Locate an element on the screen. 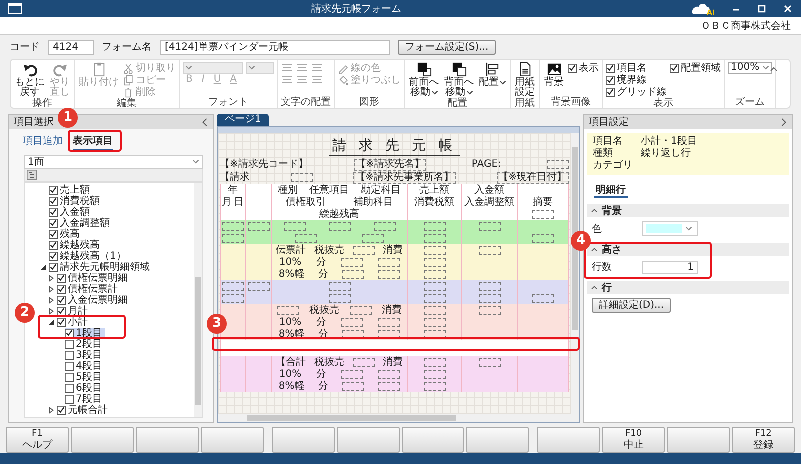 This screenshot has width=801, height=464. form-name-field: [4124]単票バインダー元帳 is located at coordinates (275, 47).